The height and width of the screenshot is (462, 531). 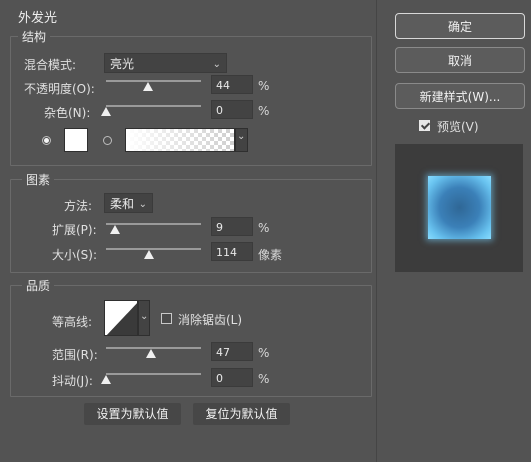 What do you see at coordinates (78, 206) in the screenshot?
I see `technique-label: 方法:` at bounding box center [78, 206].